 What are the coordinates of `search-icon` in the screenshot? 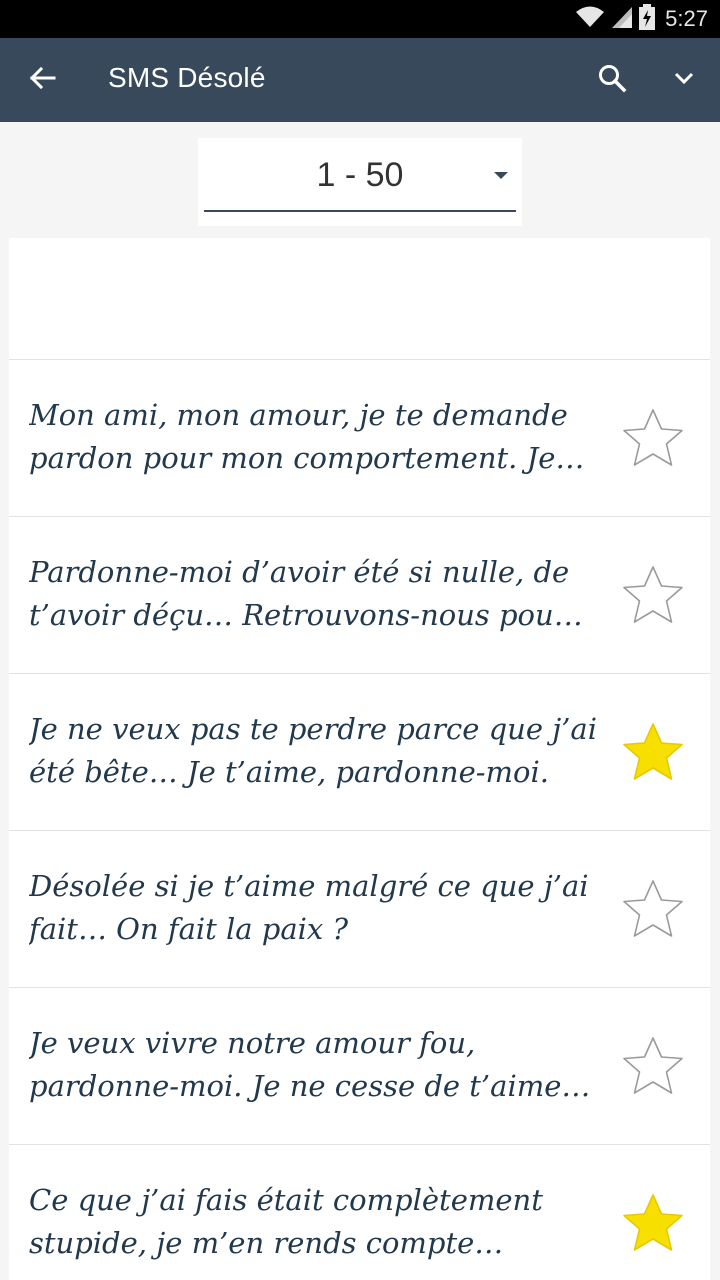 It's located at (612, 80).